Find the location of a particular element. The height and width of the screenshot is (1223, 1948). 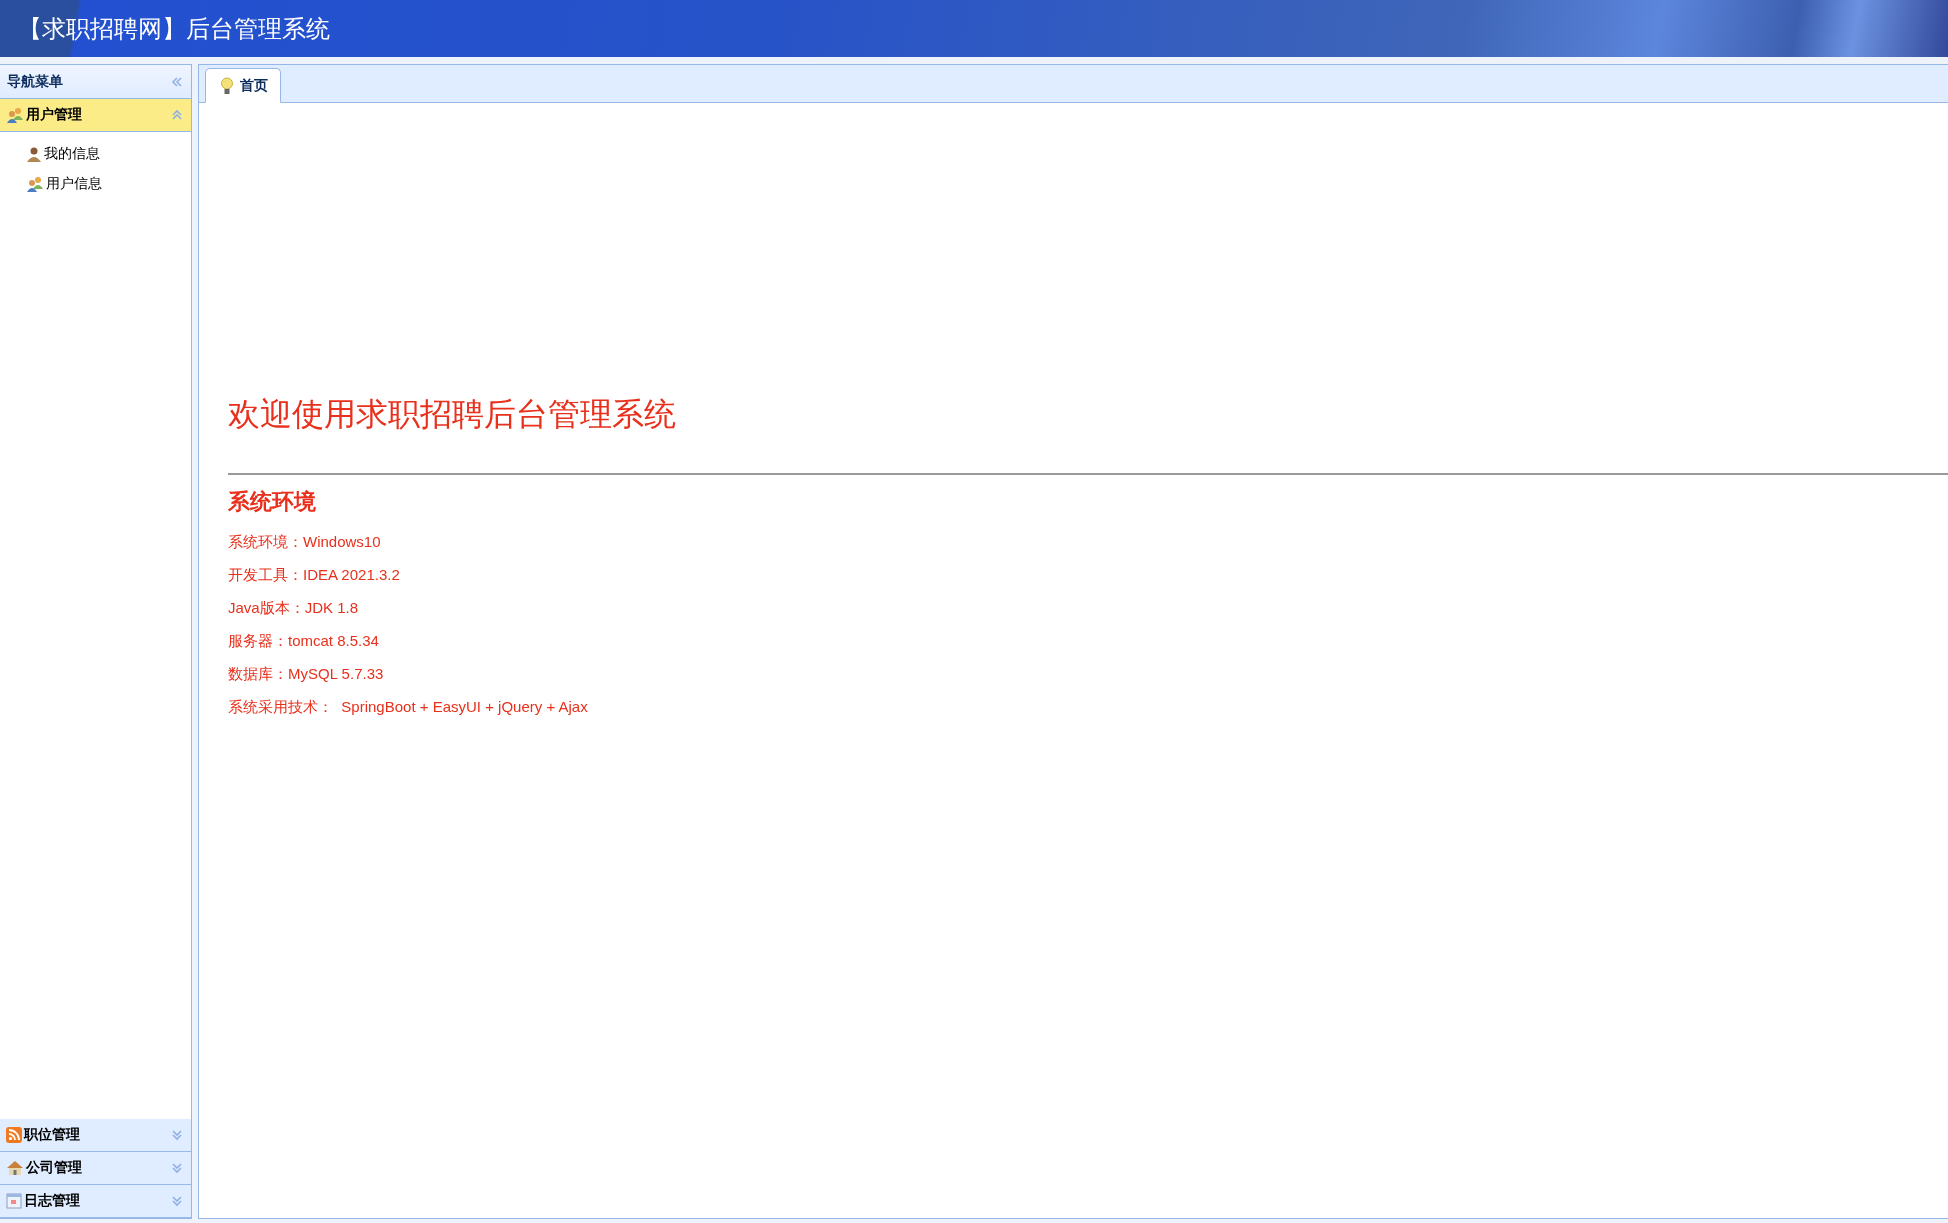

rss-icon is located at coordinates (14, 1135).